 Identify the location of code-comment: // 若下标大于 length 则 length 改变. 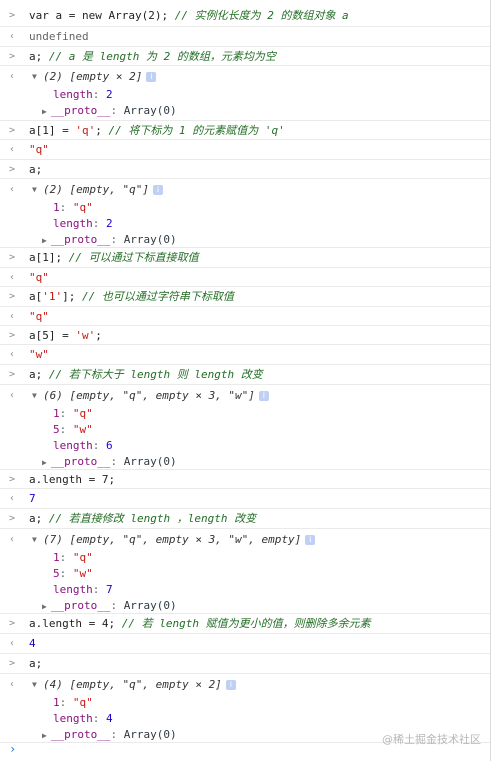
(155, 374).